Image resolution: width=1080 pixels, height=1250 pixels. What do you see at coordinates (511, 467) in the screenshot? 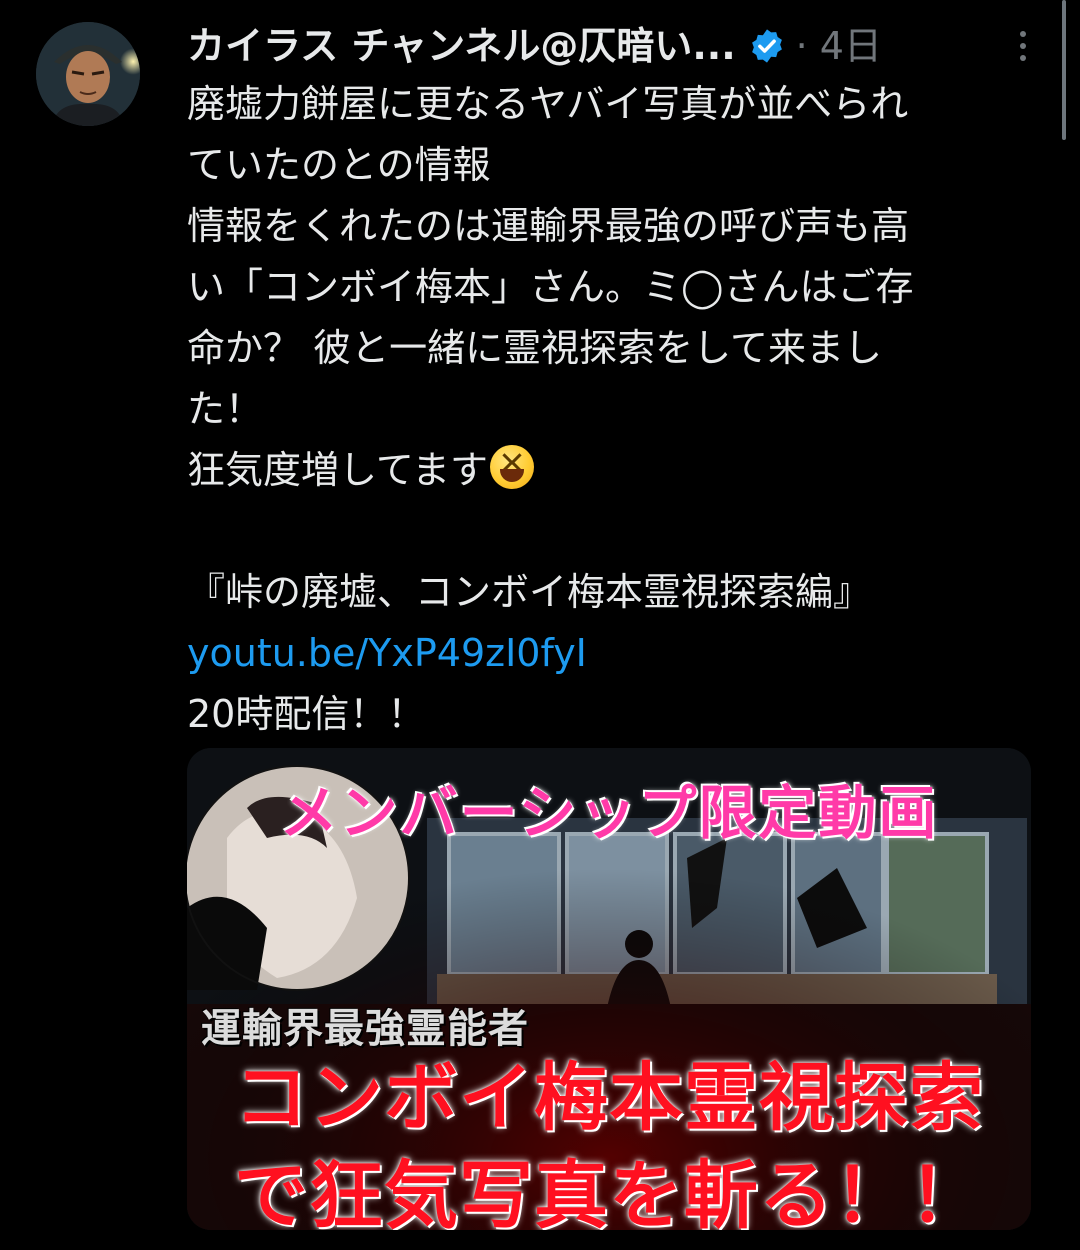
I see `grinning-squinting-face-emoji` at bounding box center [511, 467].